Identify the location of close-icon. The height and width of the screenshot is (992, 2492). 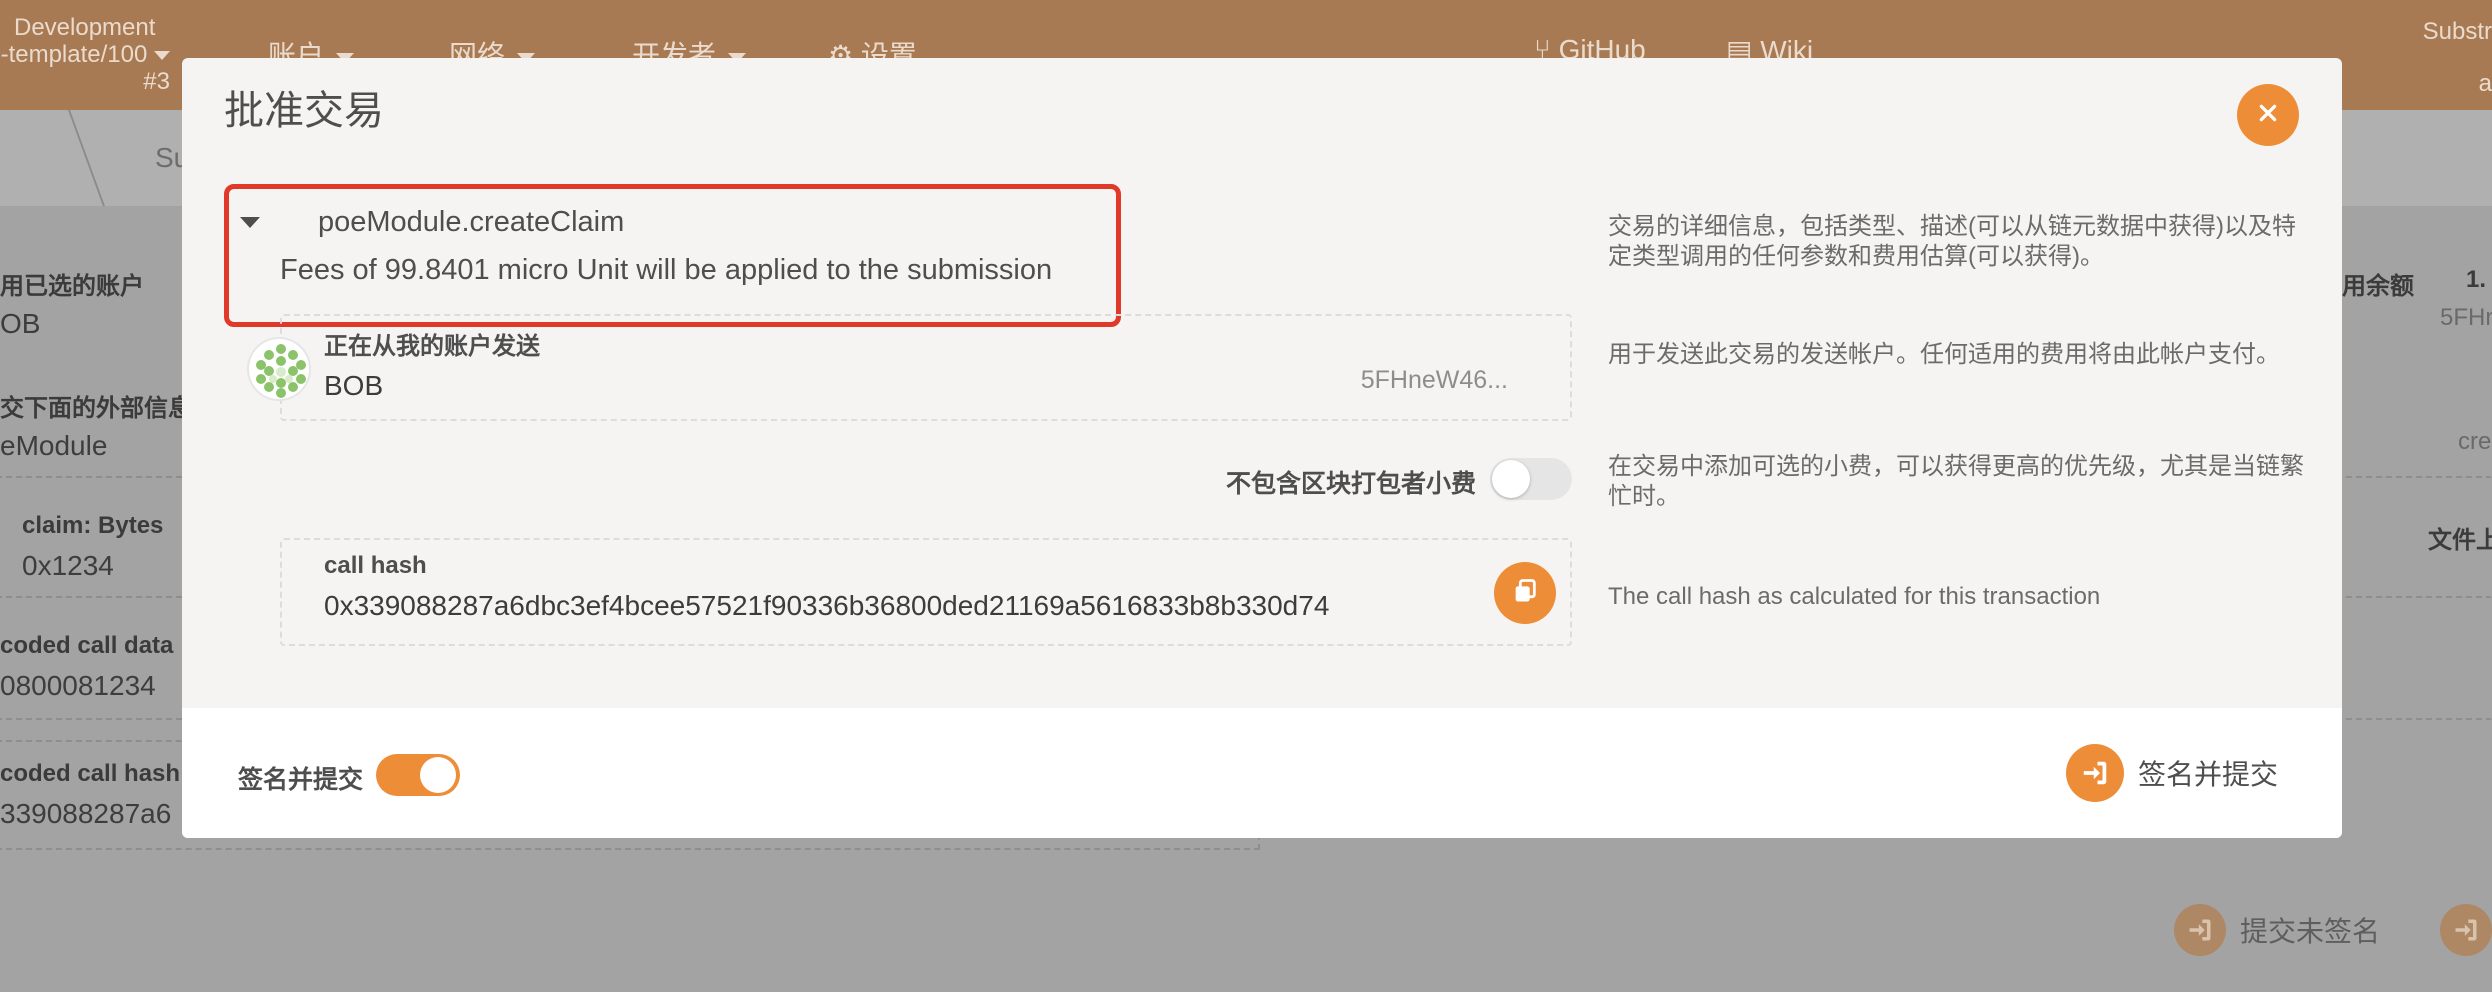
(2268, 115).